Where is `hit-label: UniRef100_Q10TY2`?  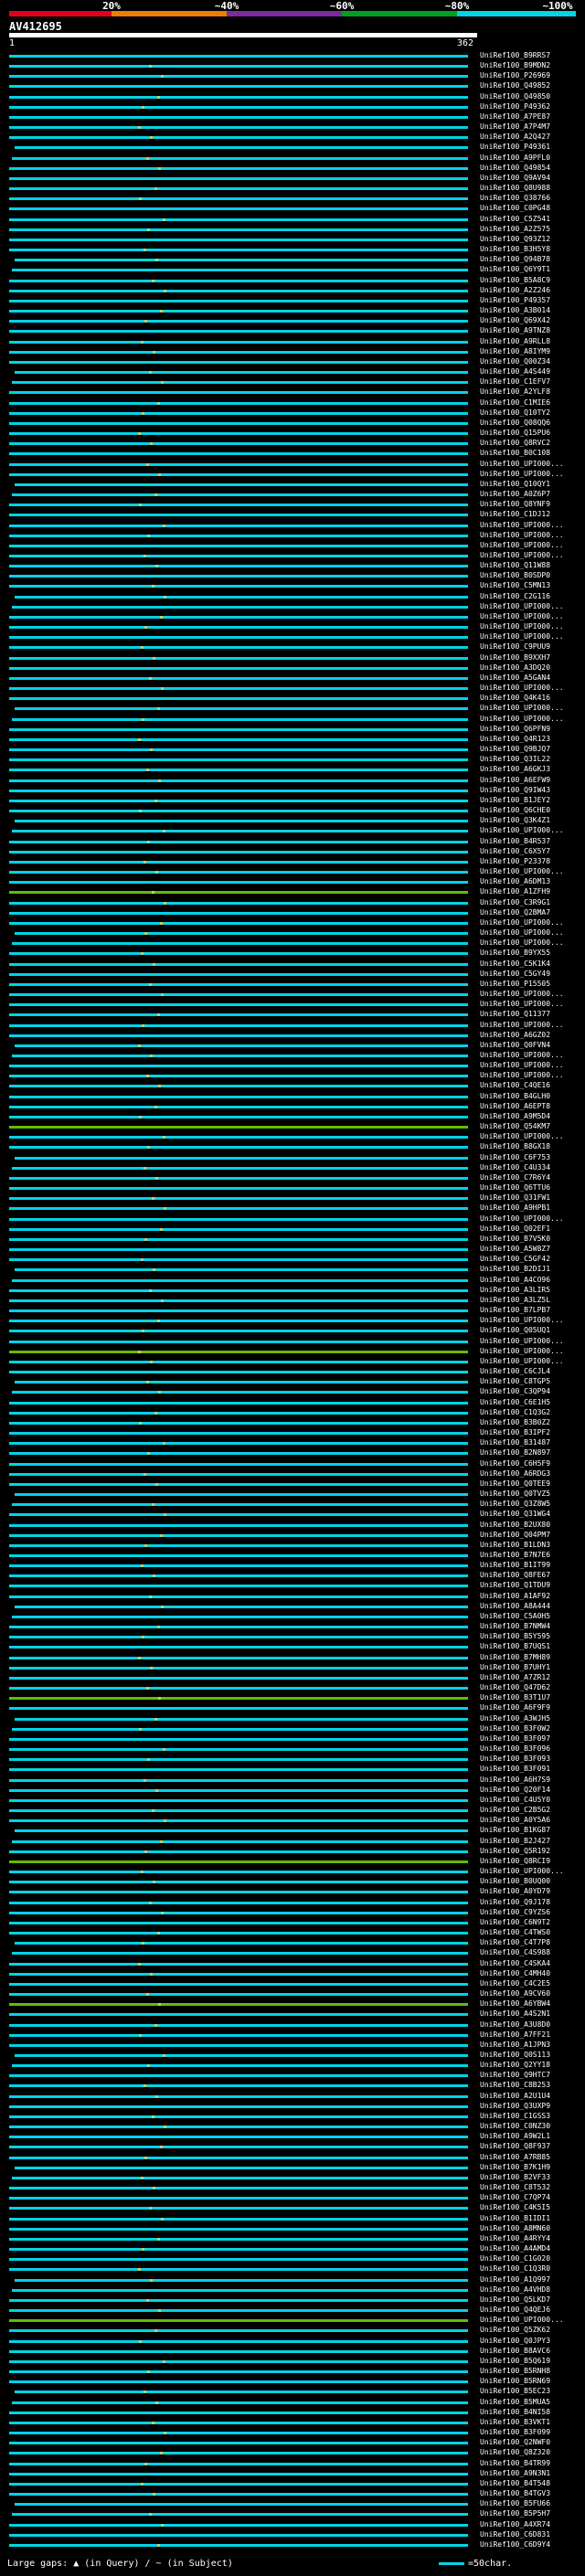 hit-label: UniRef100_Q10TY2 is located at coordinates (515, 413).